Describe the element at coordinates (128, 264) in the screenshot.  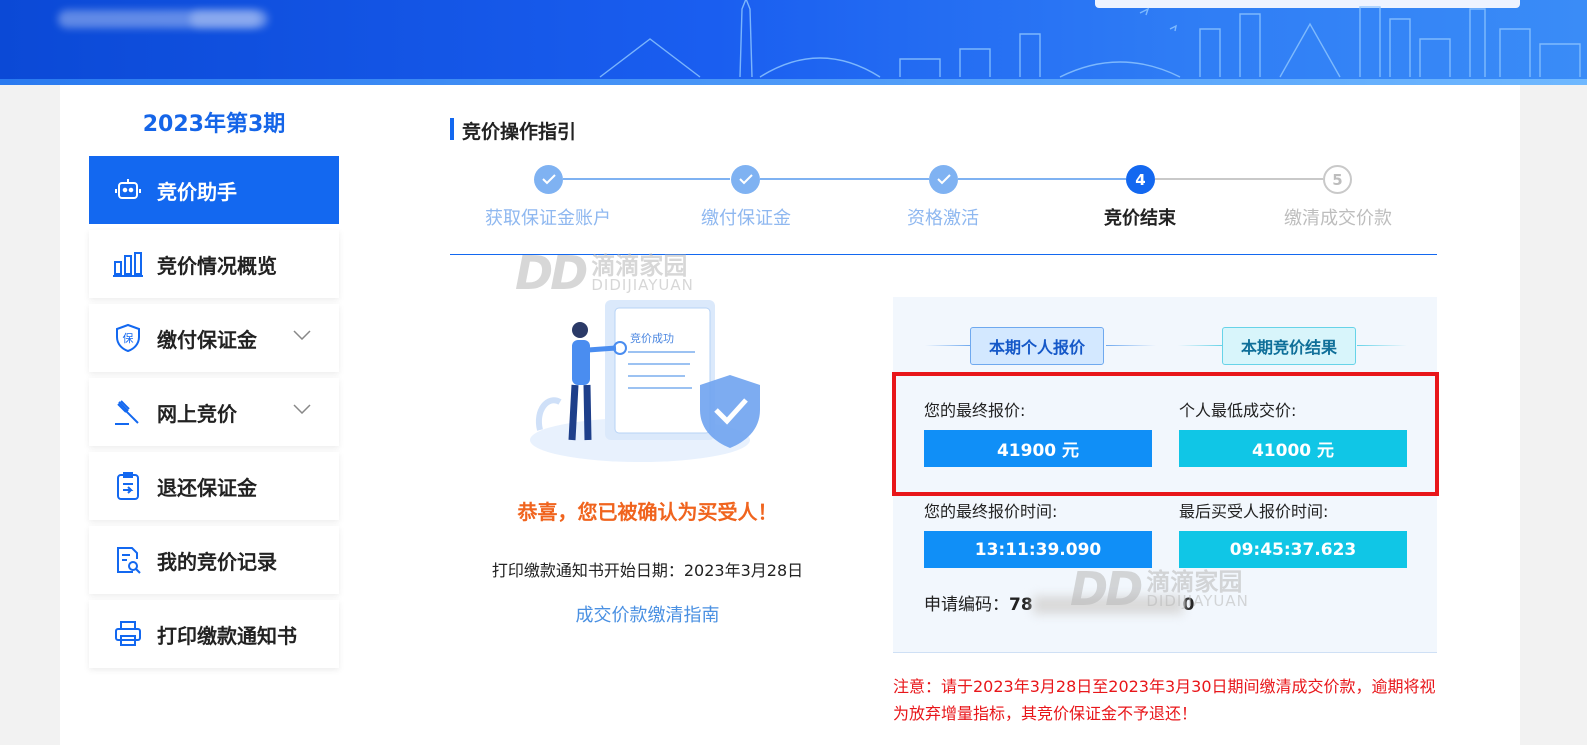
I see `bar-chart-icon` at that location.